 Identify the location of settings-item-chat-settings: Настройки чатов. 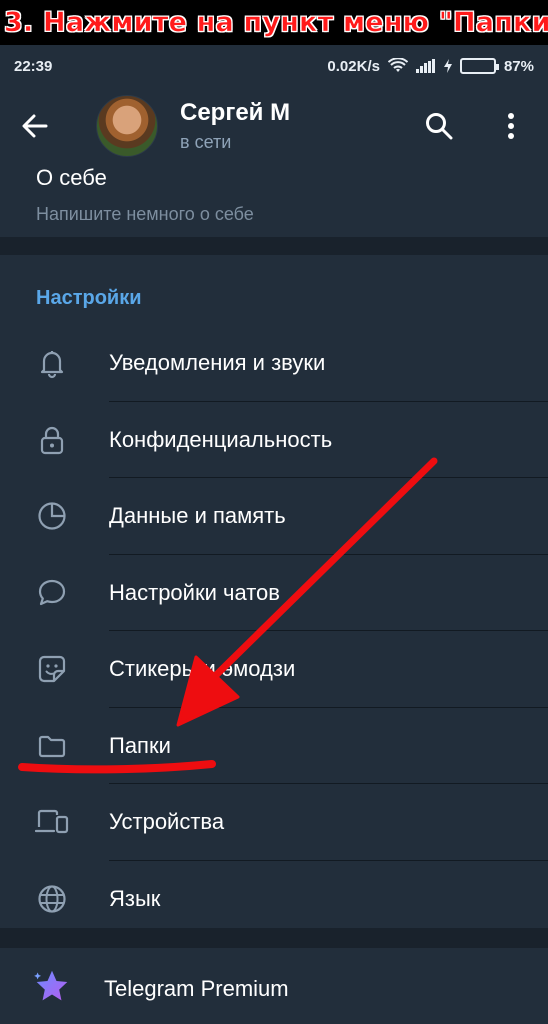
(274, 593).